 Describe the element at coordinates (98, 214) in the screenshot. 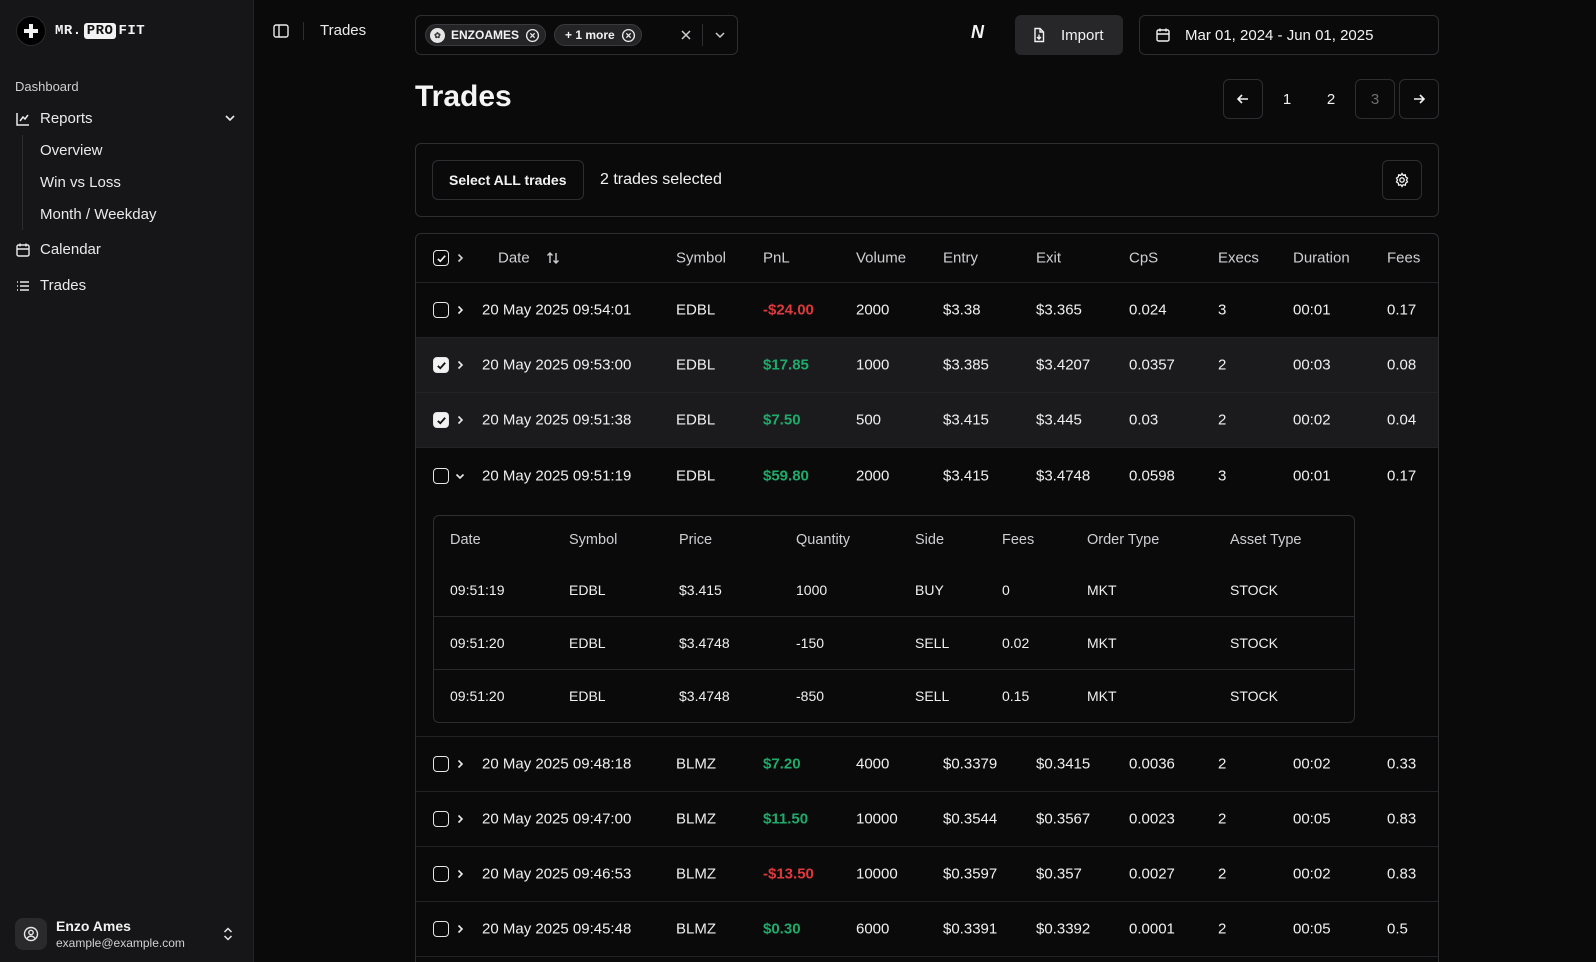

I see `sidebar-item-month-weekday: Month / Weekday` at that location.